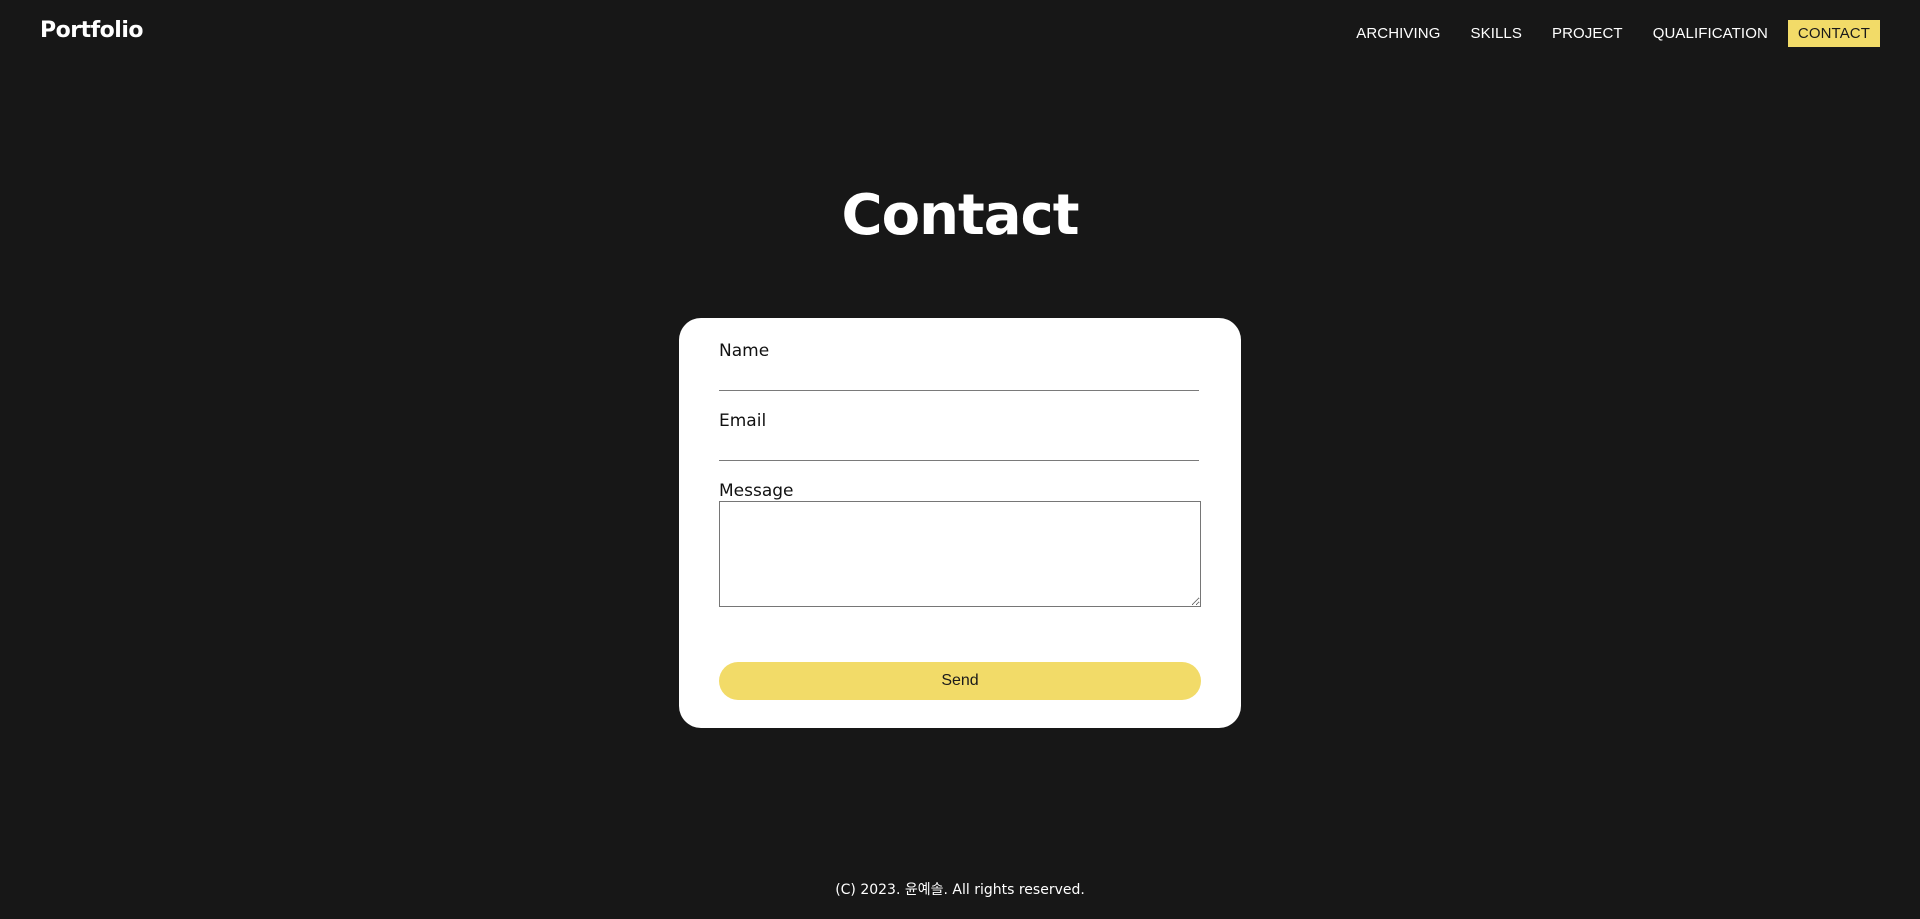 The image size is (1920, 919). I want to click on contact-form: Name Email Message Send, so click(960, 523).